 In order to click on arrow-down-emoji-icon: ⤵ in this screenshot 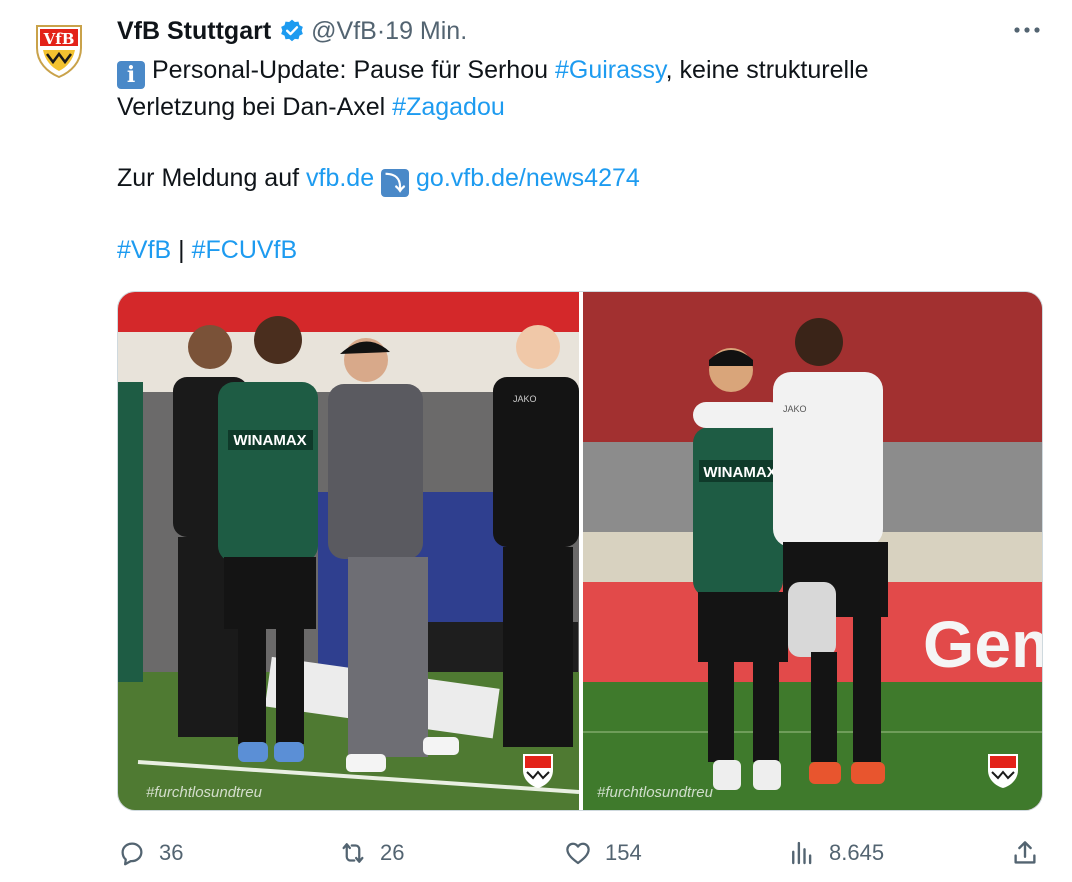, I will do `click(395, 183)`.